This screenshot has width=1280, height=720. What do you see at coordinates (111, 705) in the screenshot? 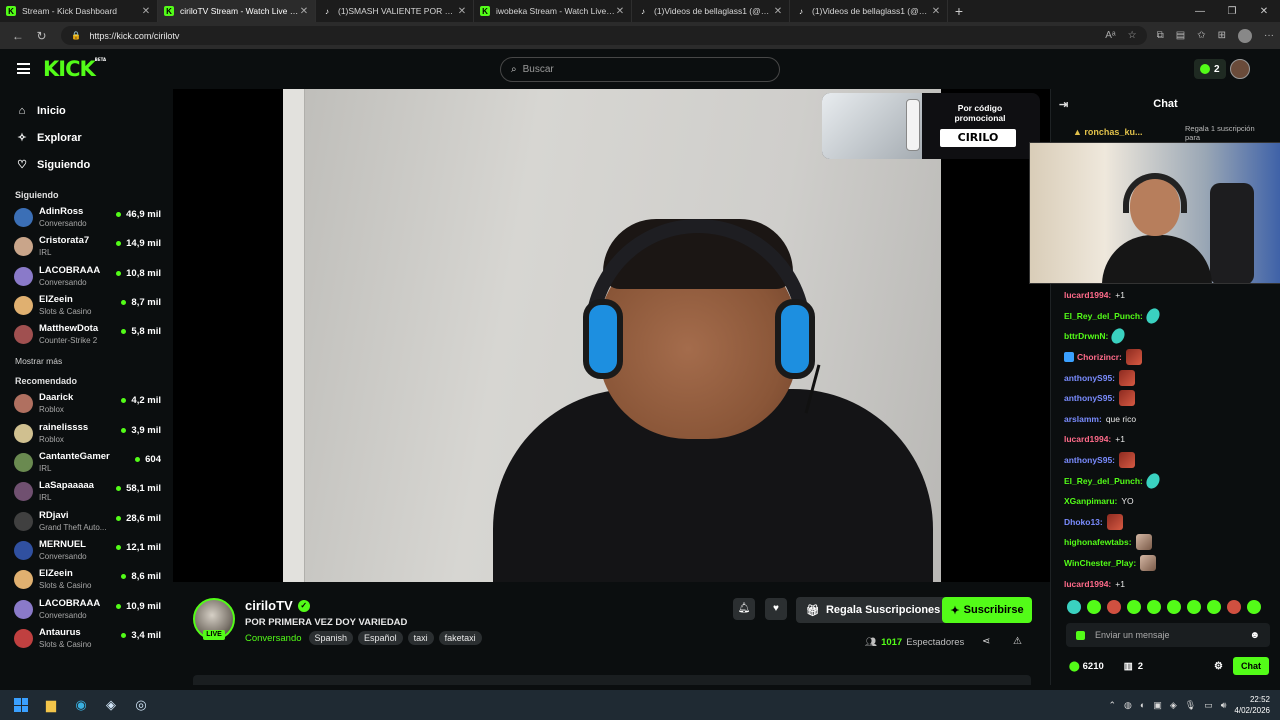
I see `steam-icon: ◈` at bounding box center [111, 705].